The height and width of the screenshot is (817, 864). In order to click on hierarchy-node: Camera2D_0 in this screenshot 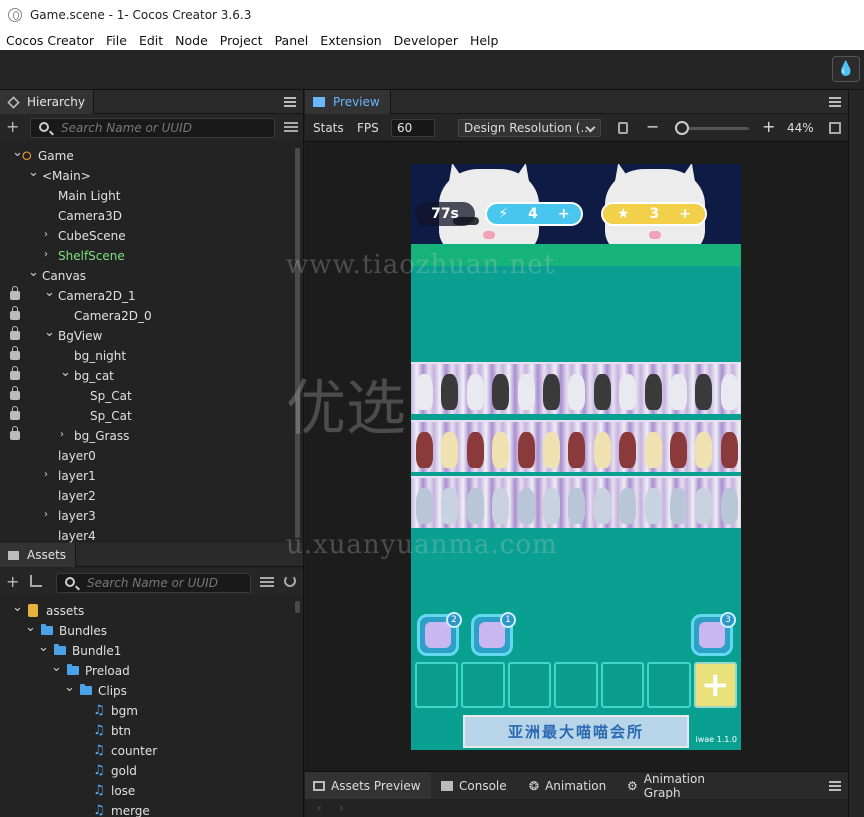, I will do `click(148, 316)`.